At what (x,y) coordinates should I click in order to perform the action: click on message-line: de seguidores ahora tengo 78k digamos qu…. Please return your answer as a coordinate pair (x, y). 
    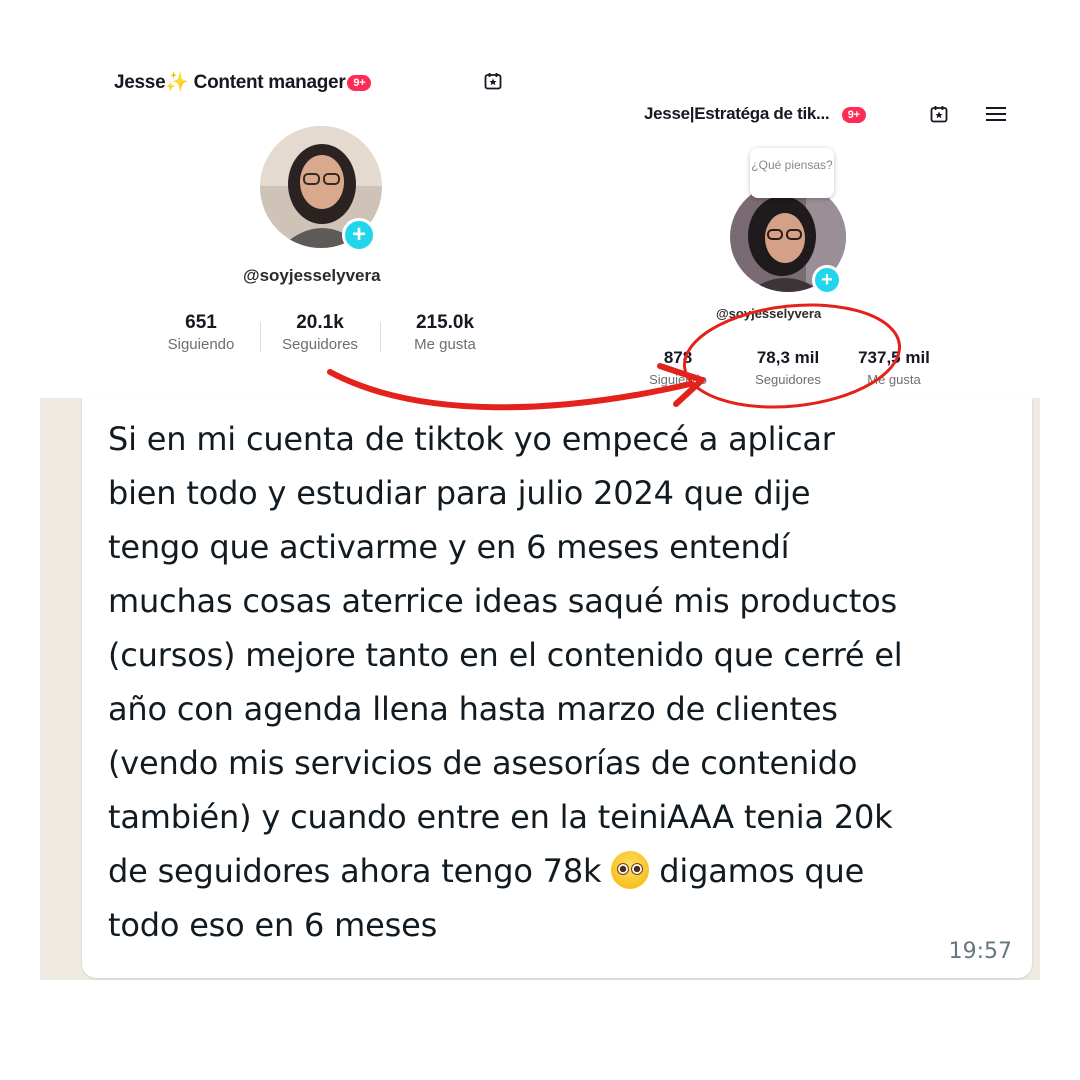
    Looking at the image, I should click on (486, 870).